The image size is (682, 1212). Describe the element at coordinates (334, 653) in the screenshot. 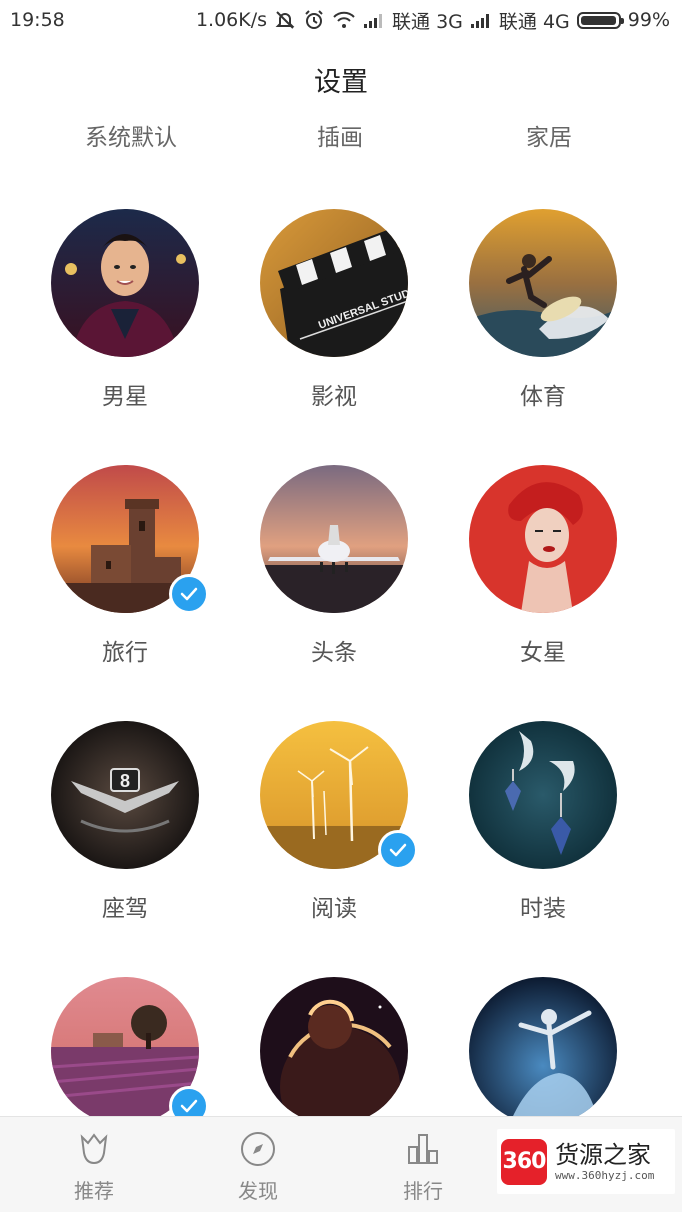

I see `category-label: 头条` at that location.